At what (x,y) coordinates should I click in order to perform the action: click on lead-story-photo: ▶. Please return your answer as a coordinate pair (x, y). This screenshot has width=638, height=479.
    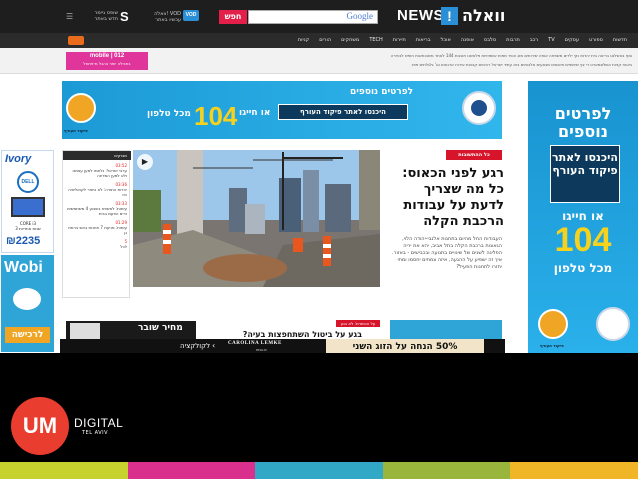
    Looking at the image, I should click on (256, 218).